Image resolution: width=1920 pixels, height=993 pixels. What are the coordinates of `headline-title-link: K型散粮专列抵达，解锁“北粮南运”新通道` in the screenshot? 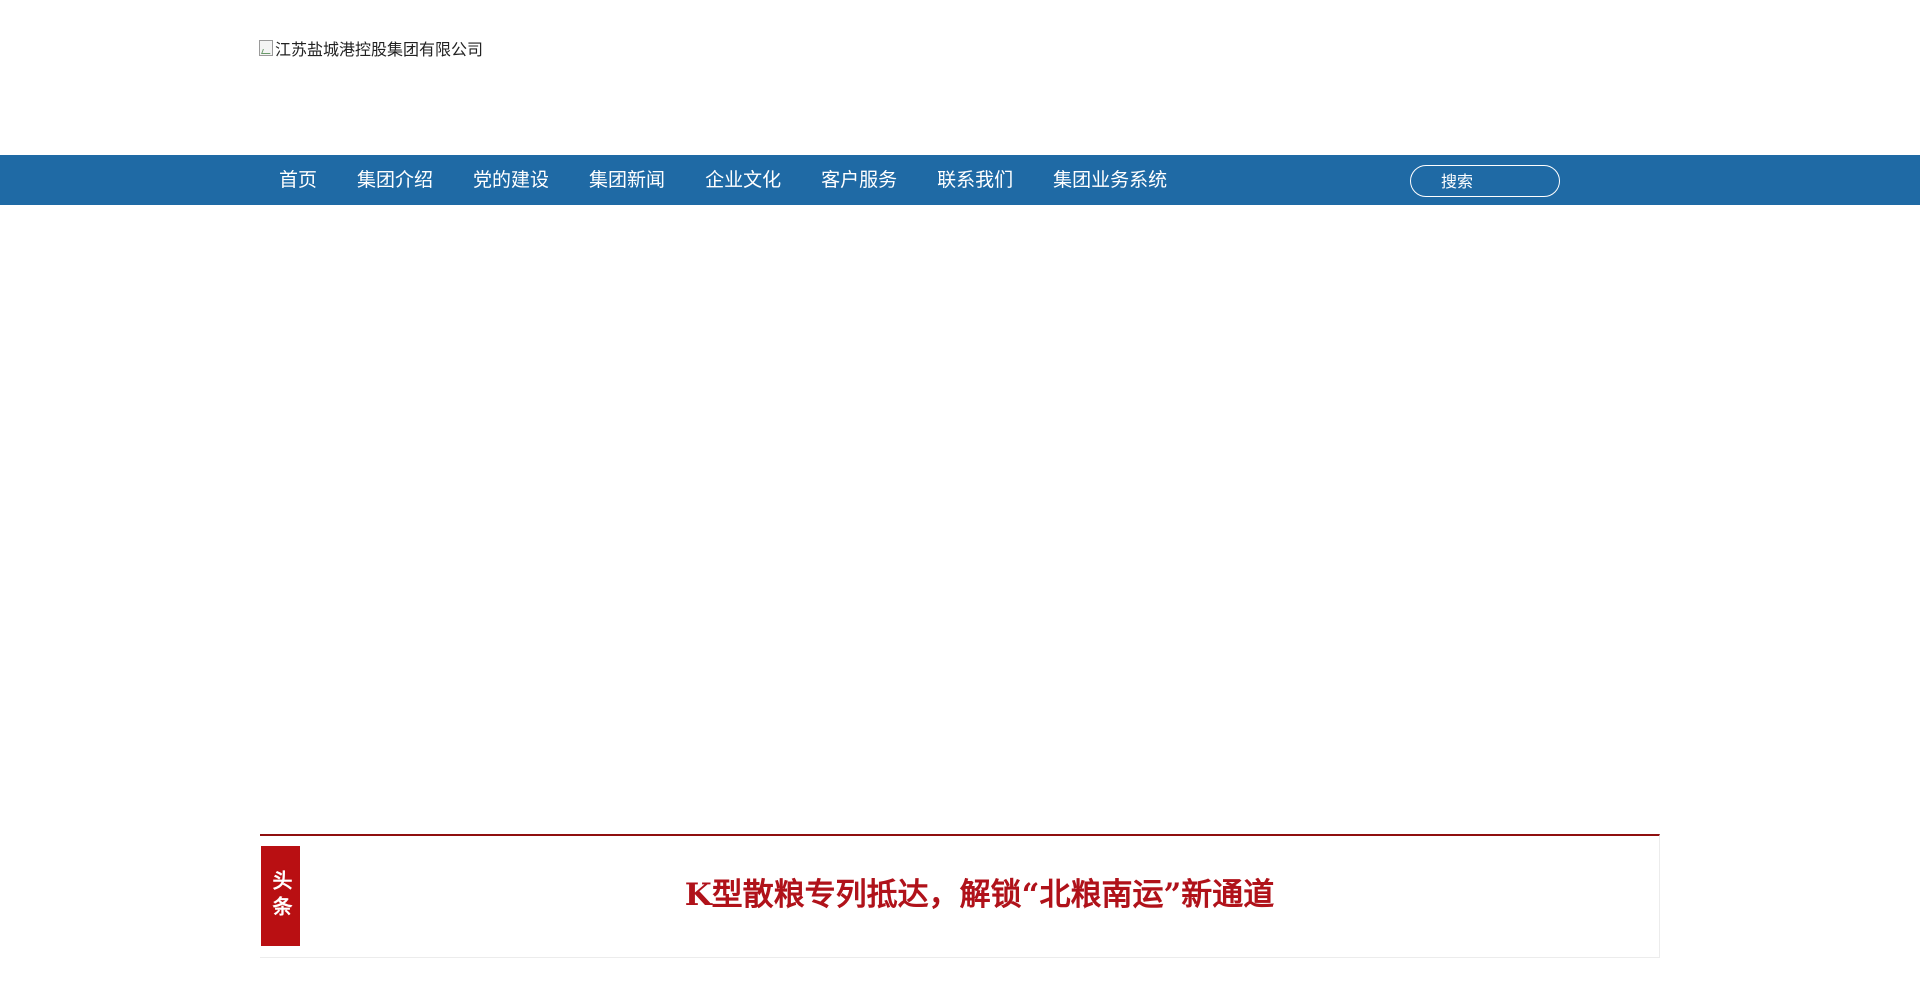 It's located at (979, 891).